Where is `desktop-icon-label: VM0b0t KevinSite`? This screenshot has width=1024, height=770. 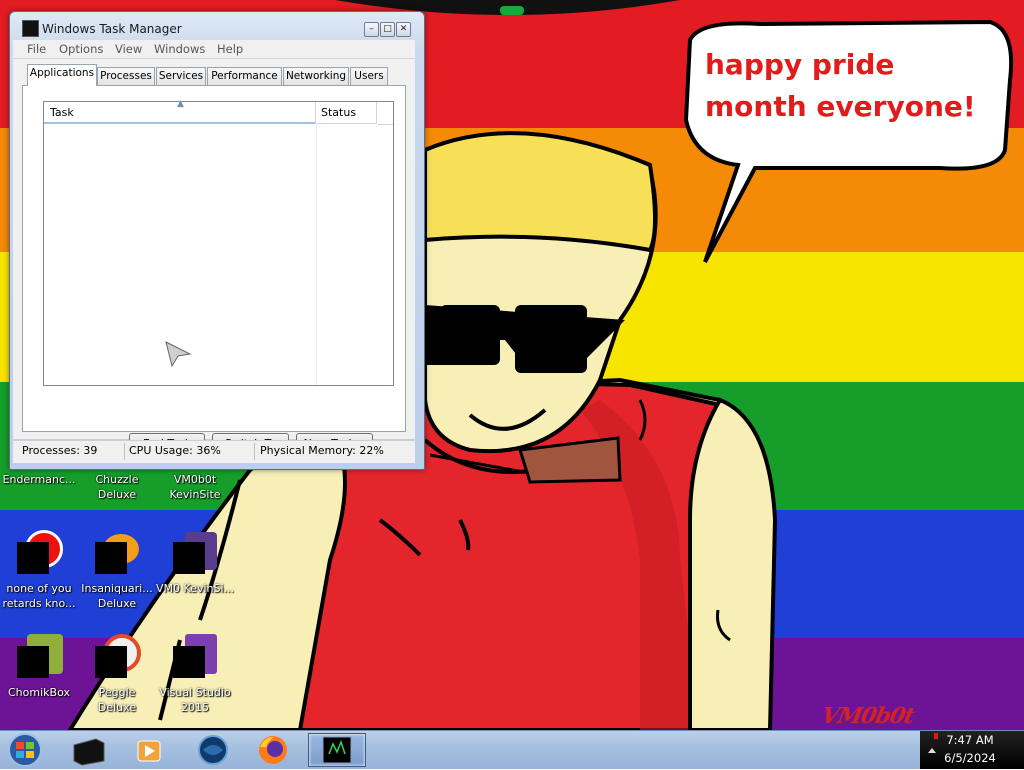 desktop-icon-label: VM0b0t KevinSite is located at coordinates (195, 487).